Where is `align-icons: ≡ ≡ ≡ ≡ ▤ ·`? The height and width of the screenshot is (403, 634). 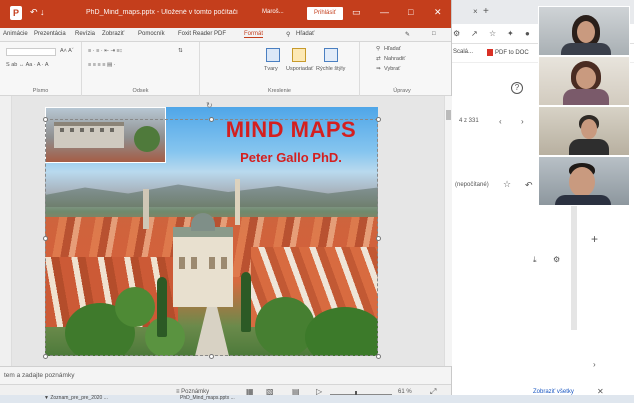 align-icons: ≡ ≡ ≡ ≡ ▤ · is located at coordinates (102, 65).